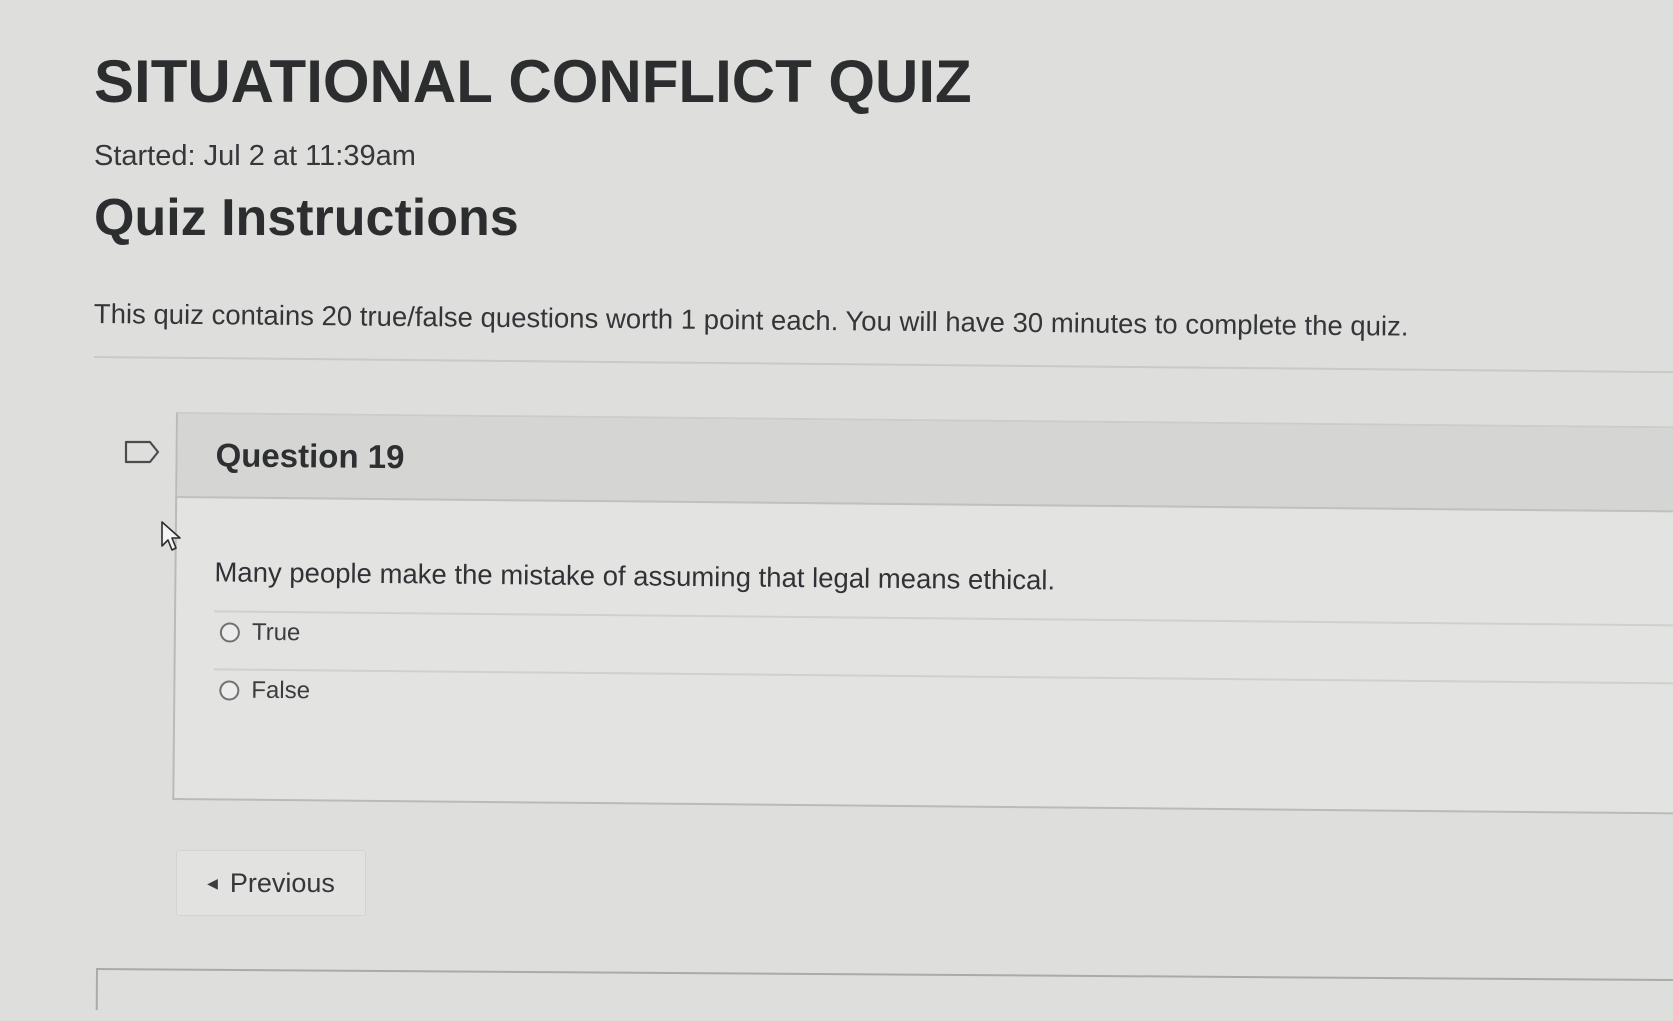  I want to click on bottom-panel-edge, so click(884, 994).